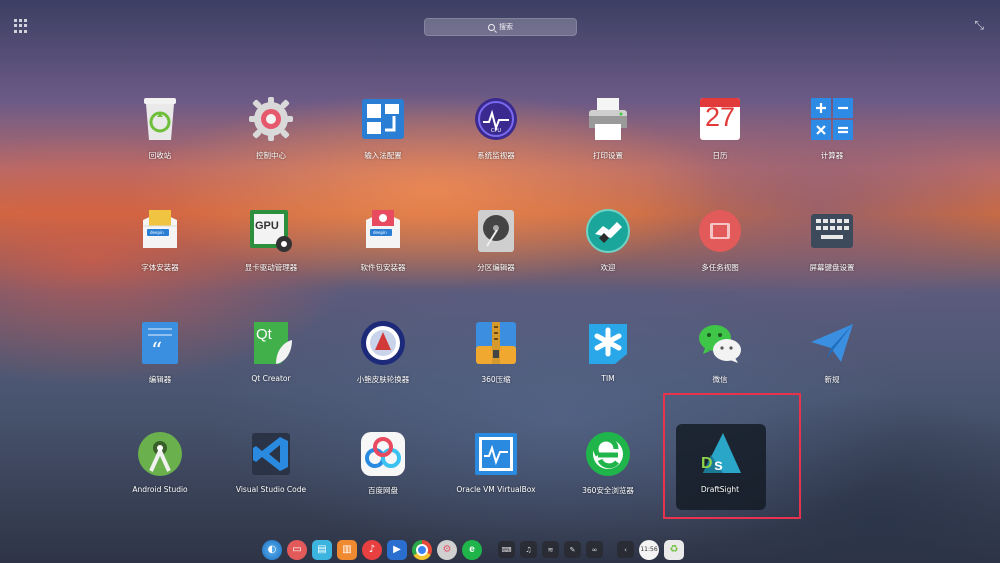  I want to click on app-calculator: 计算器, so click(832, 141).